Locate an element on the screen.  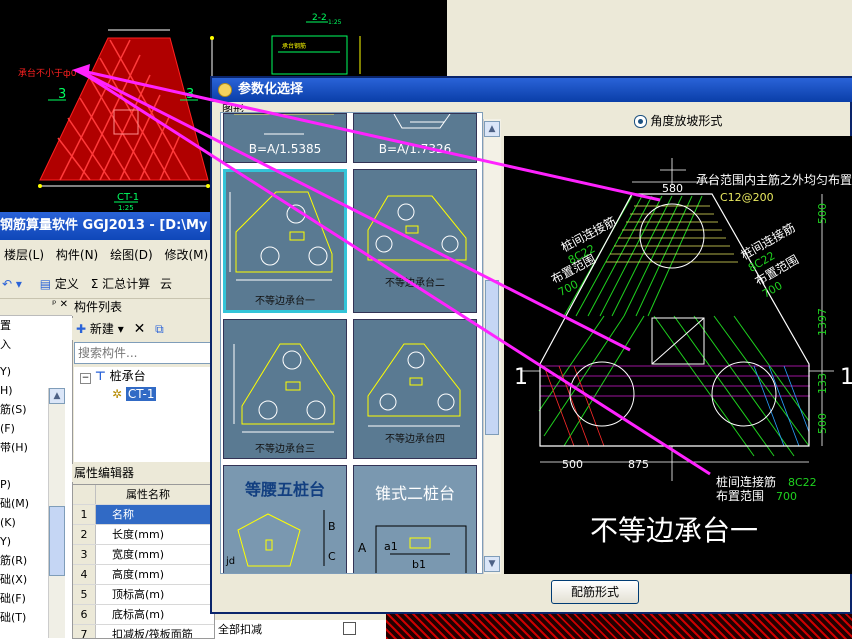
table-row: 1 名称 is located at coordinates (143, 515).